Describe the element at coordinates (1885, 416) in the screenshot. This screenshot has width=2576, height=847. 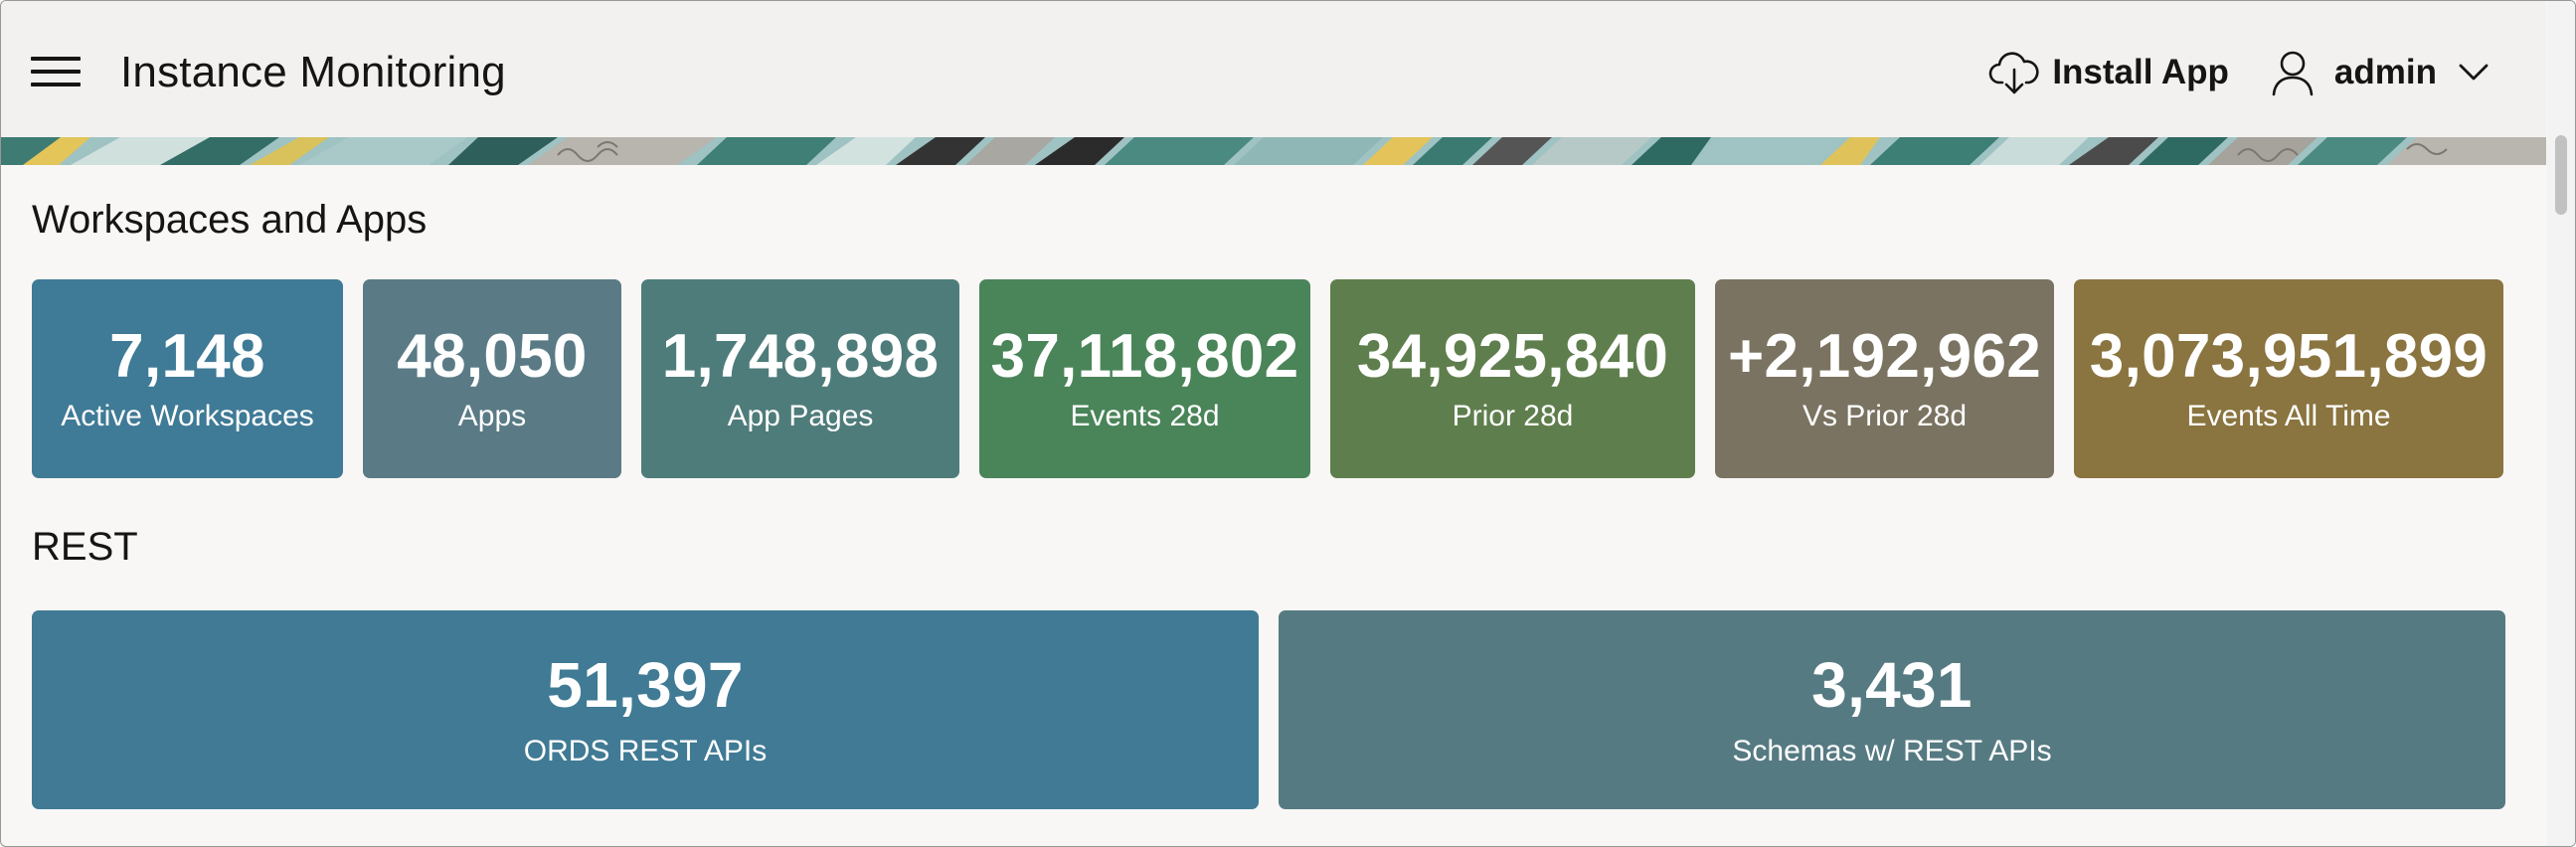
I see `metric-label: Vs Prior 28d` at that location.